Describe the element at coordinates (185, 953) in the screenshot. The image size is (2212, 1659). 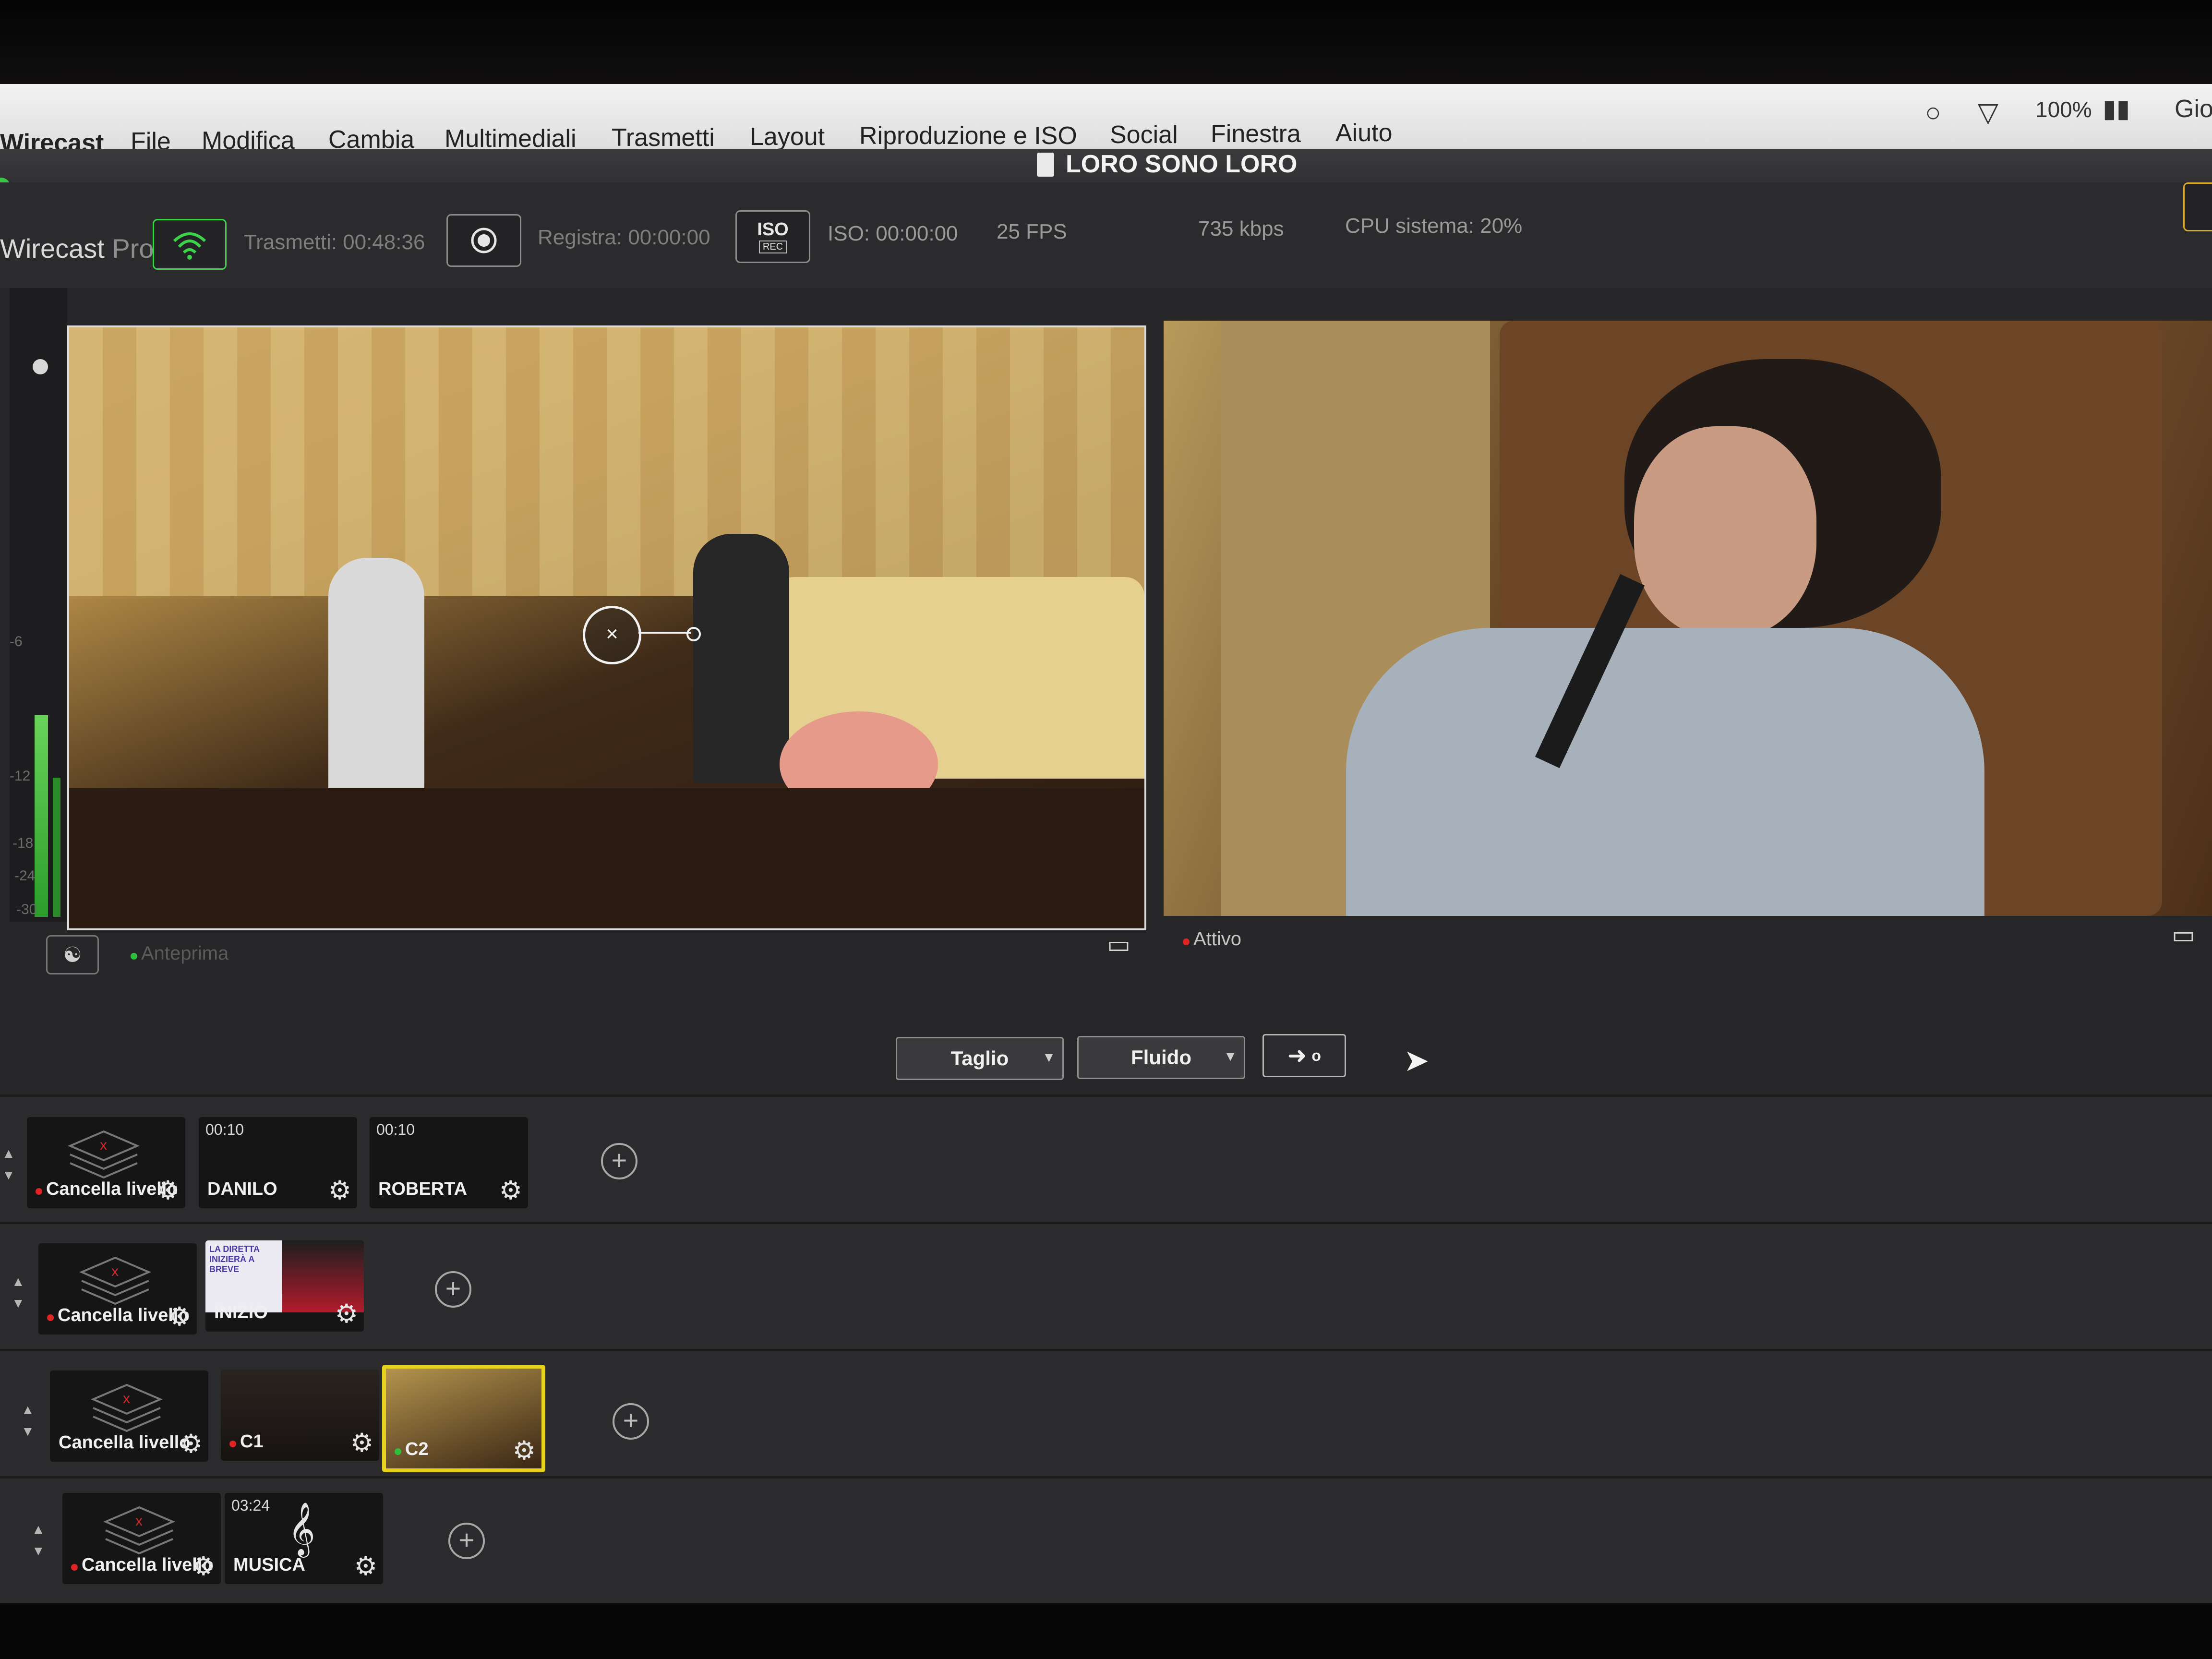
I see `preview-label-text: Anteprima` at that location.